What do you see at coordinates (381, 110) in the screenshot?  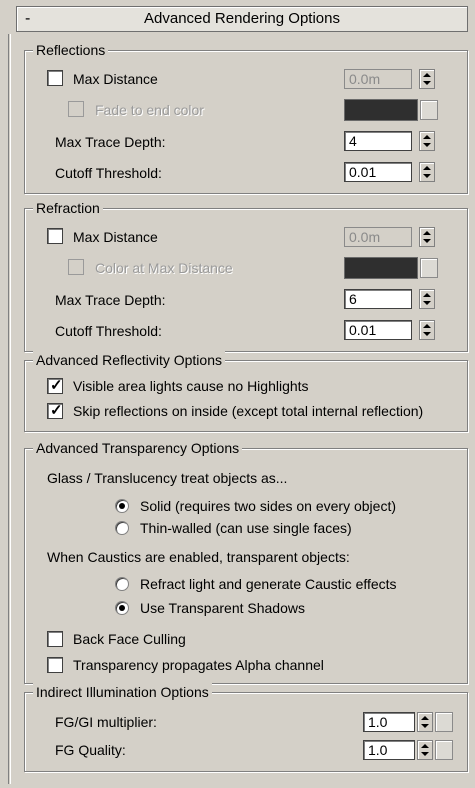 I see `fade-end-color-swatch` at bounding box center [381, 110].